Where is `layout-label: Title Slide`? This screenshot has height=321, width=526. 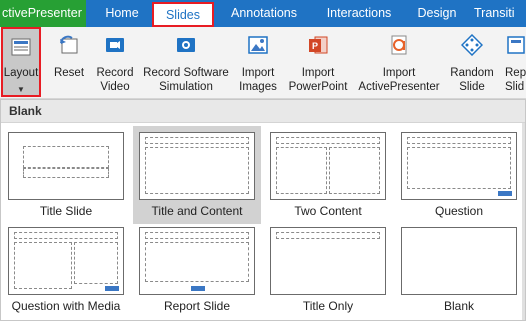
layout-label: Title Slide is located at coordinates (66, 211).